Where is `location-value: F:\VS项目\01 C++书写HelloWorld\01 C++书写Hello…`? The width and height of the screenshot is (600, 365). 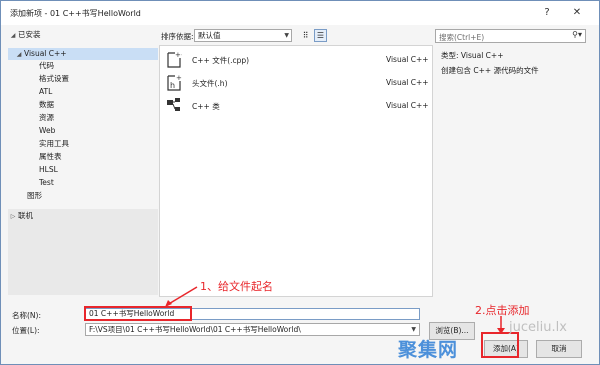 location-value: F:\VS项目\01 C++书写HelloWorld\01 C++书写Hello… is located at coordinates (195, 329).